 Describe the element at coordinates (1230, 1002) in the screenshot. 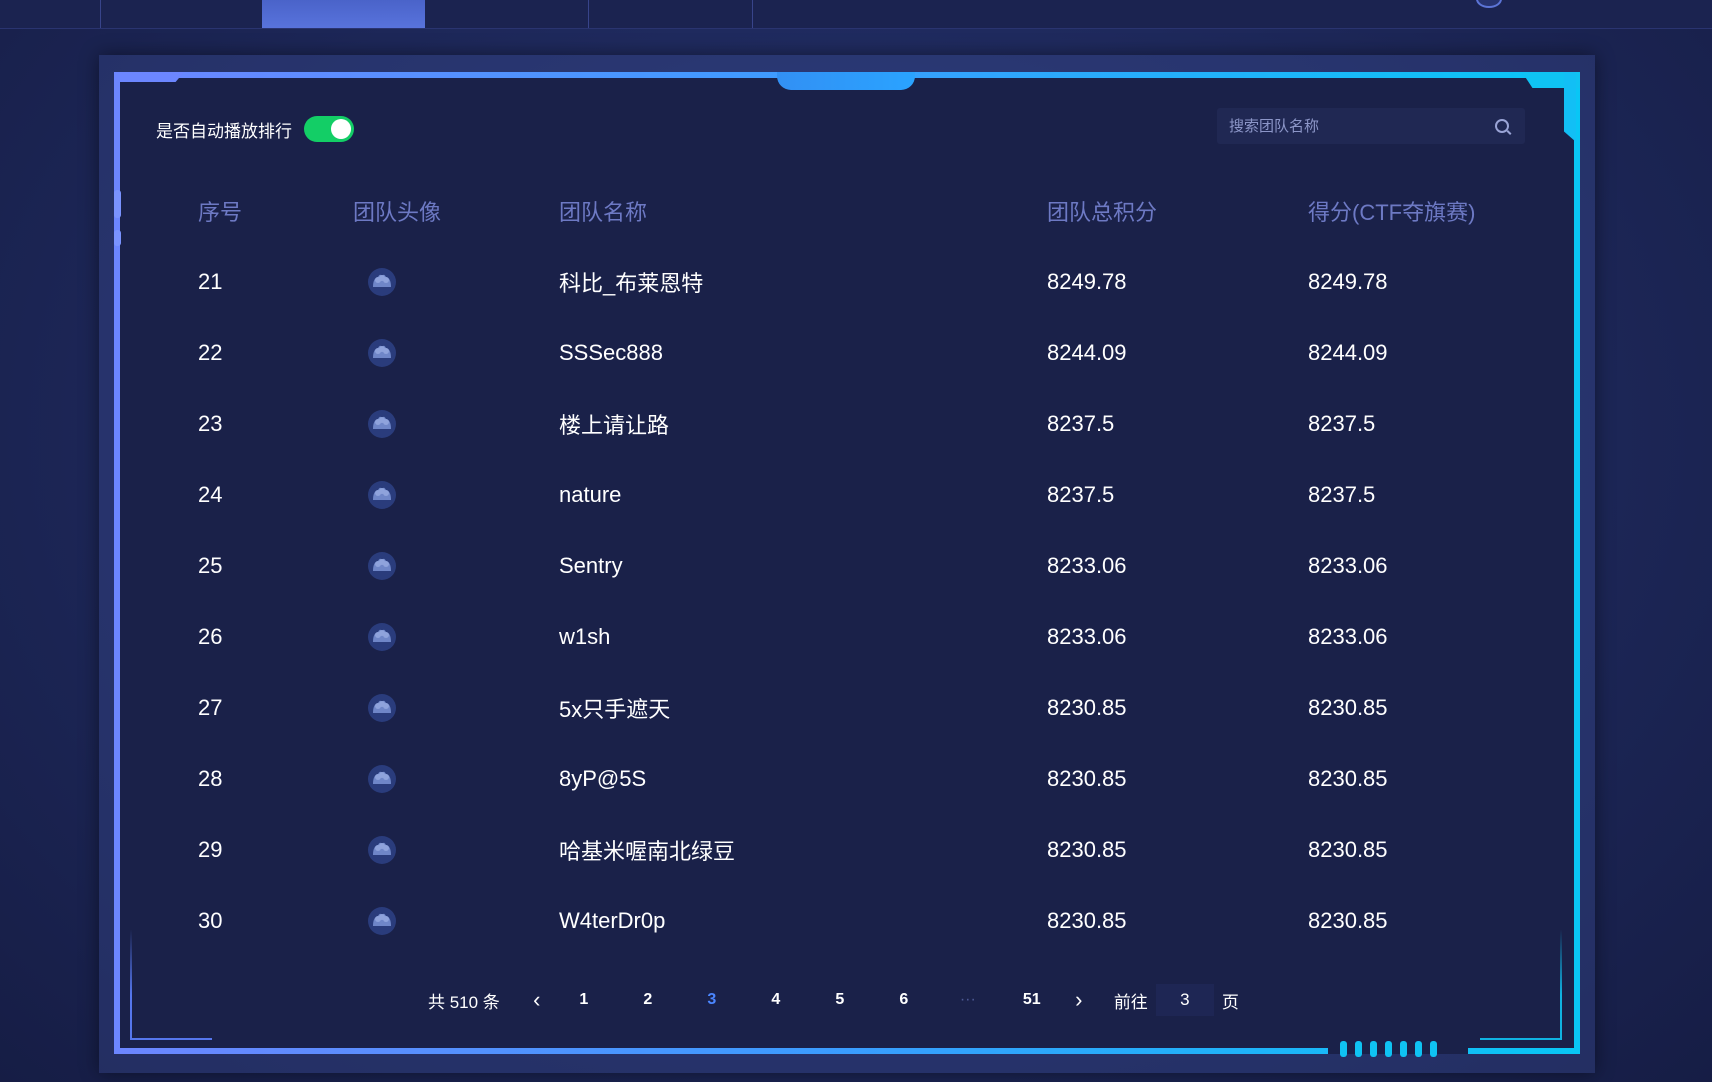

I see `goto-suffix: 页` at that location.